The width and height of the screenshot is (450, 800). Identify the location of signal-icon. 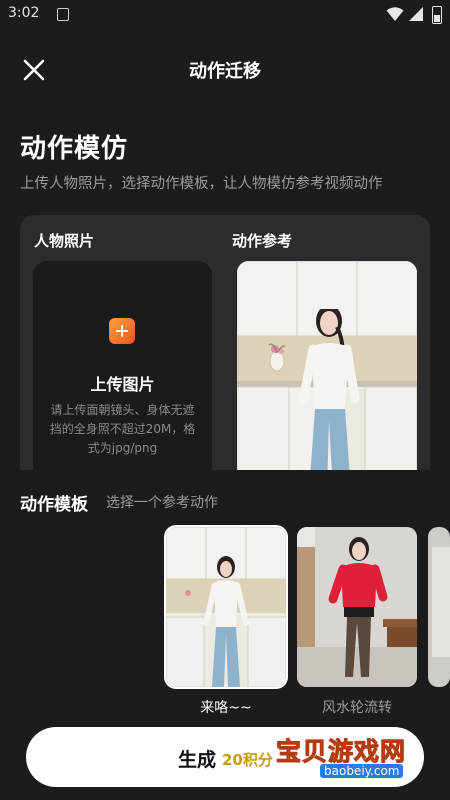
(416, 14).